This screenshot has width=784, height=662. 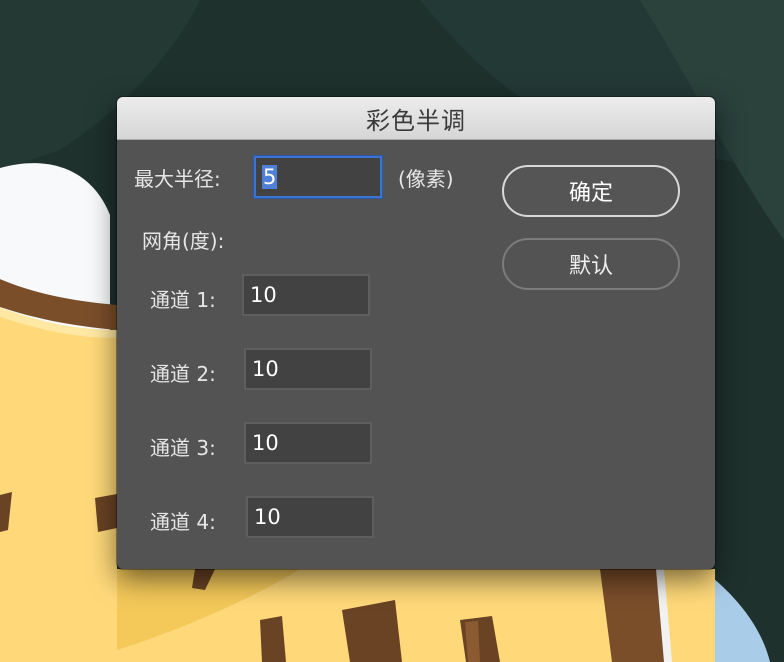 What do you see at coordinates (590, 193) in the screenshot?
I see `ok-button-label: 确定` at bounding box center [590, 193].